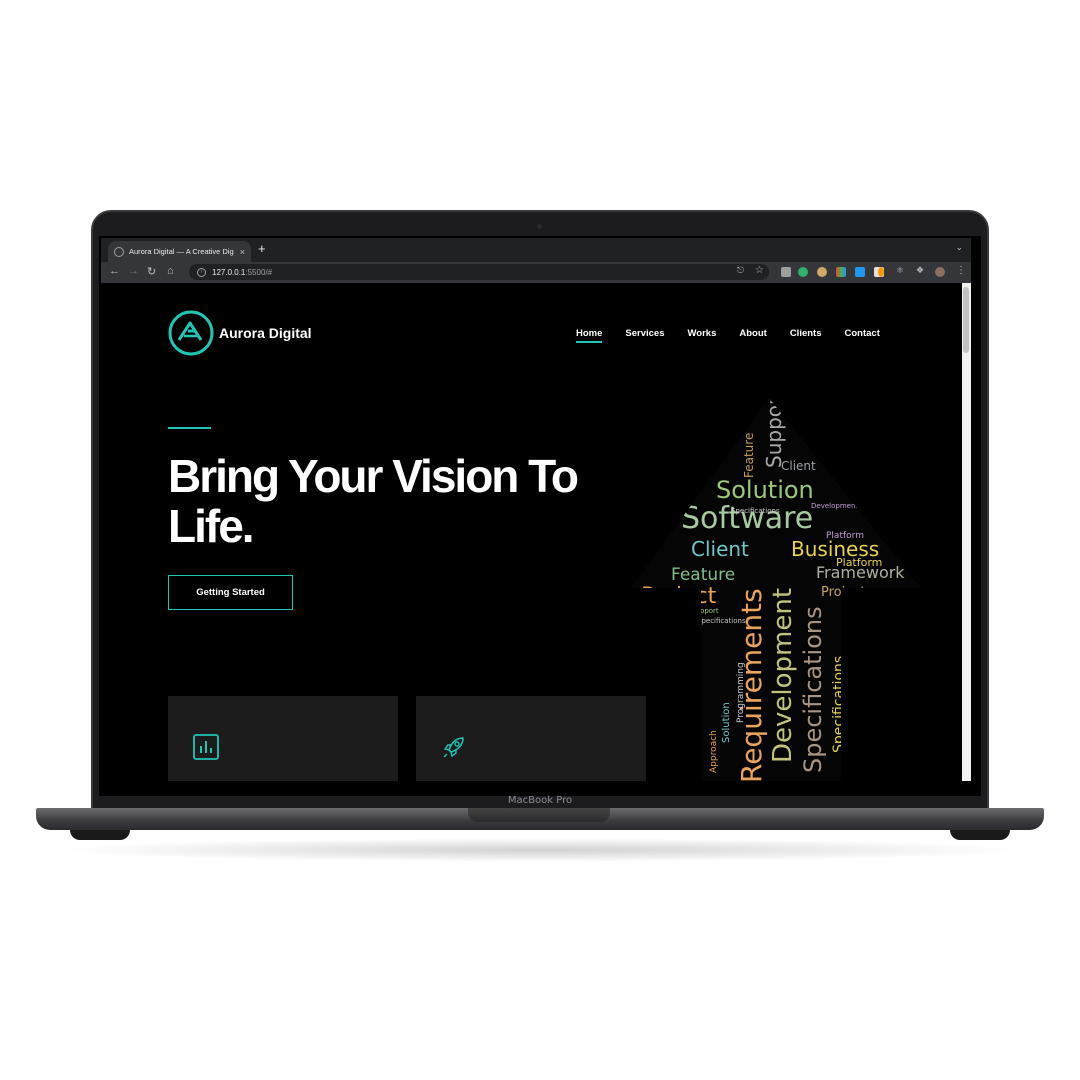 This screenshot has height=1080, width=1080. I want to click on hero-title: Bring Your Vision To Life., so click(373, 501).